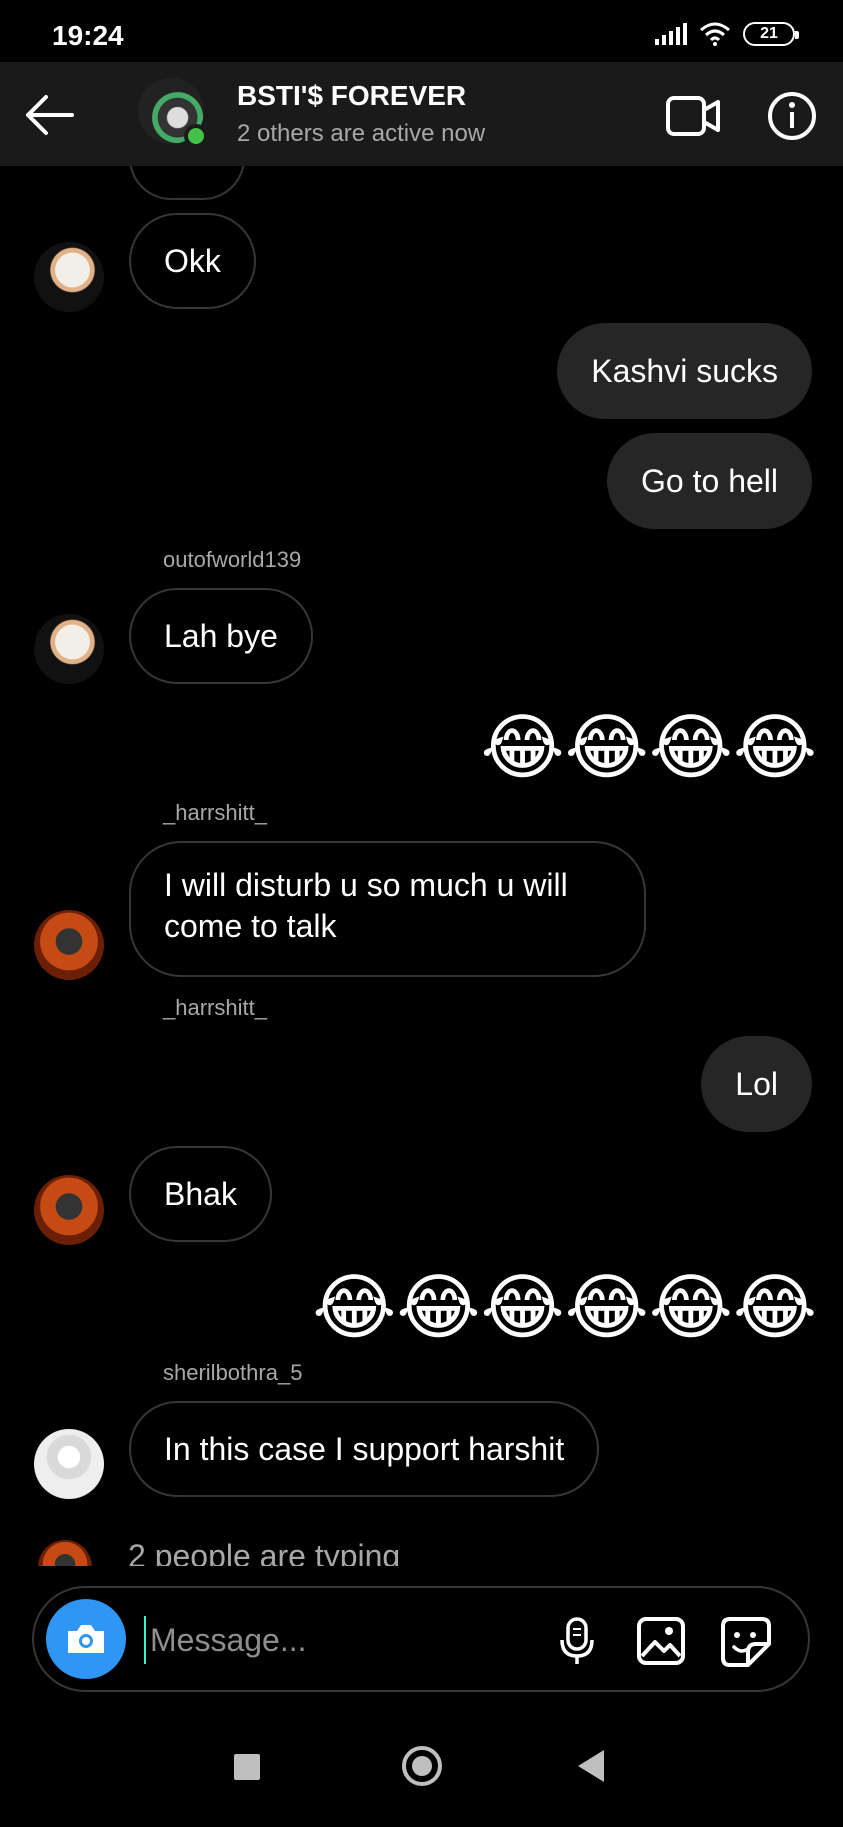 Image resolution: width=843 pixels, height=1827 pixels. Describe the element at coordinates (746, 1642) in the screenshot. I see `sticker-icon` at that location.